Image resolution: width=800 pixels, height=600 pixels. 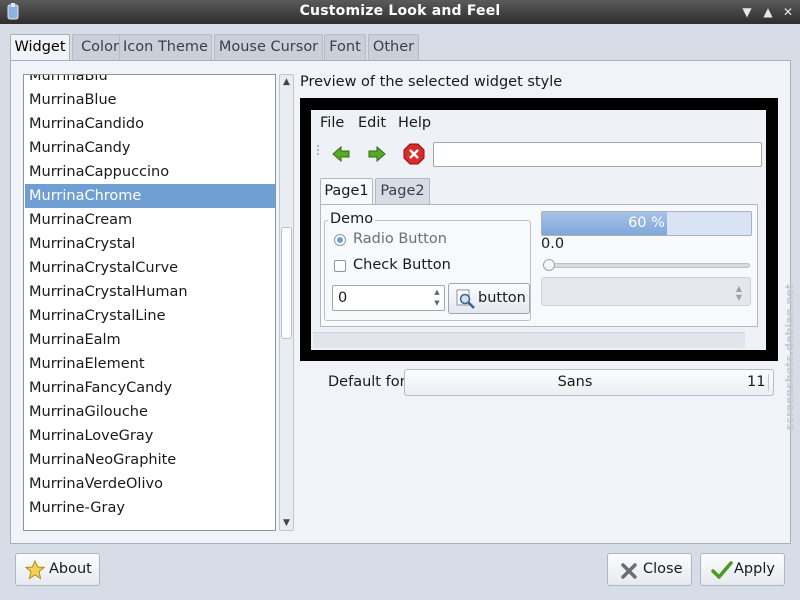 What do you see at coordinates (150, 100) in the screenshot?
I see `list-item: MurrinaBlue` at bounding box center [150, 100].